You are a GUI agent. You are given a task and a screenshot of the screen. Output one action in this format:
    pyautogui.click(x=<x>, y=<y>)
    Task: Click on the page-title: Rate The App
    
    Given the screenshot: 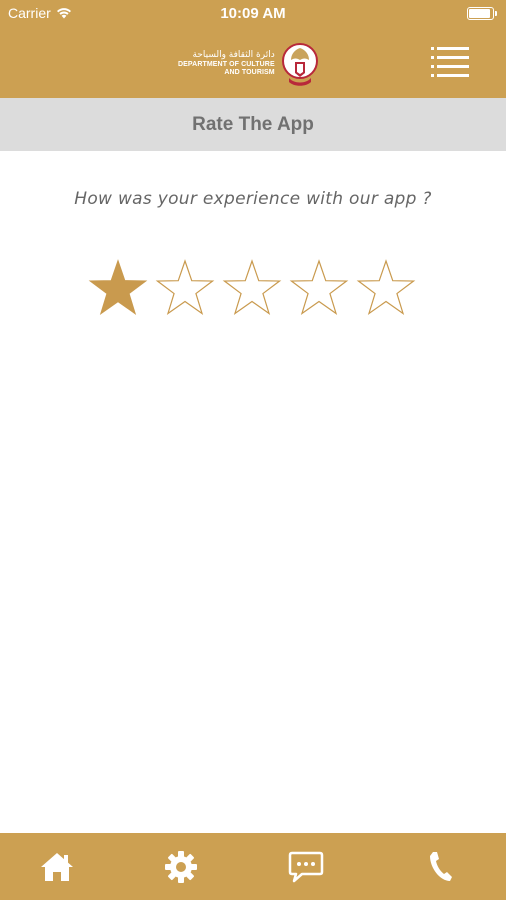 What is the action you would take?
    pyautogui.click(x=253, y=124)
    